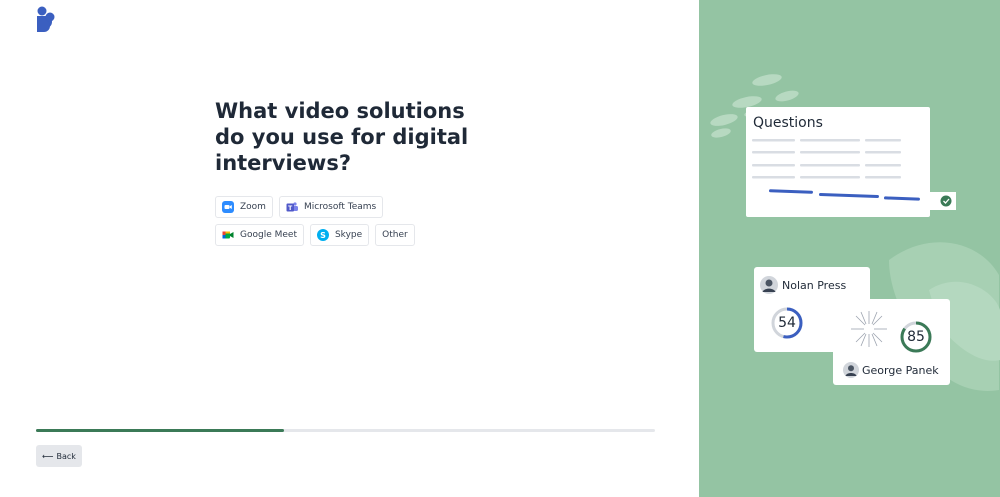 The height and width of the screenshot is (497, 1000). I want to click on skype-icon: S, so click(322, 235).